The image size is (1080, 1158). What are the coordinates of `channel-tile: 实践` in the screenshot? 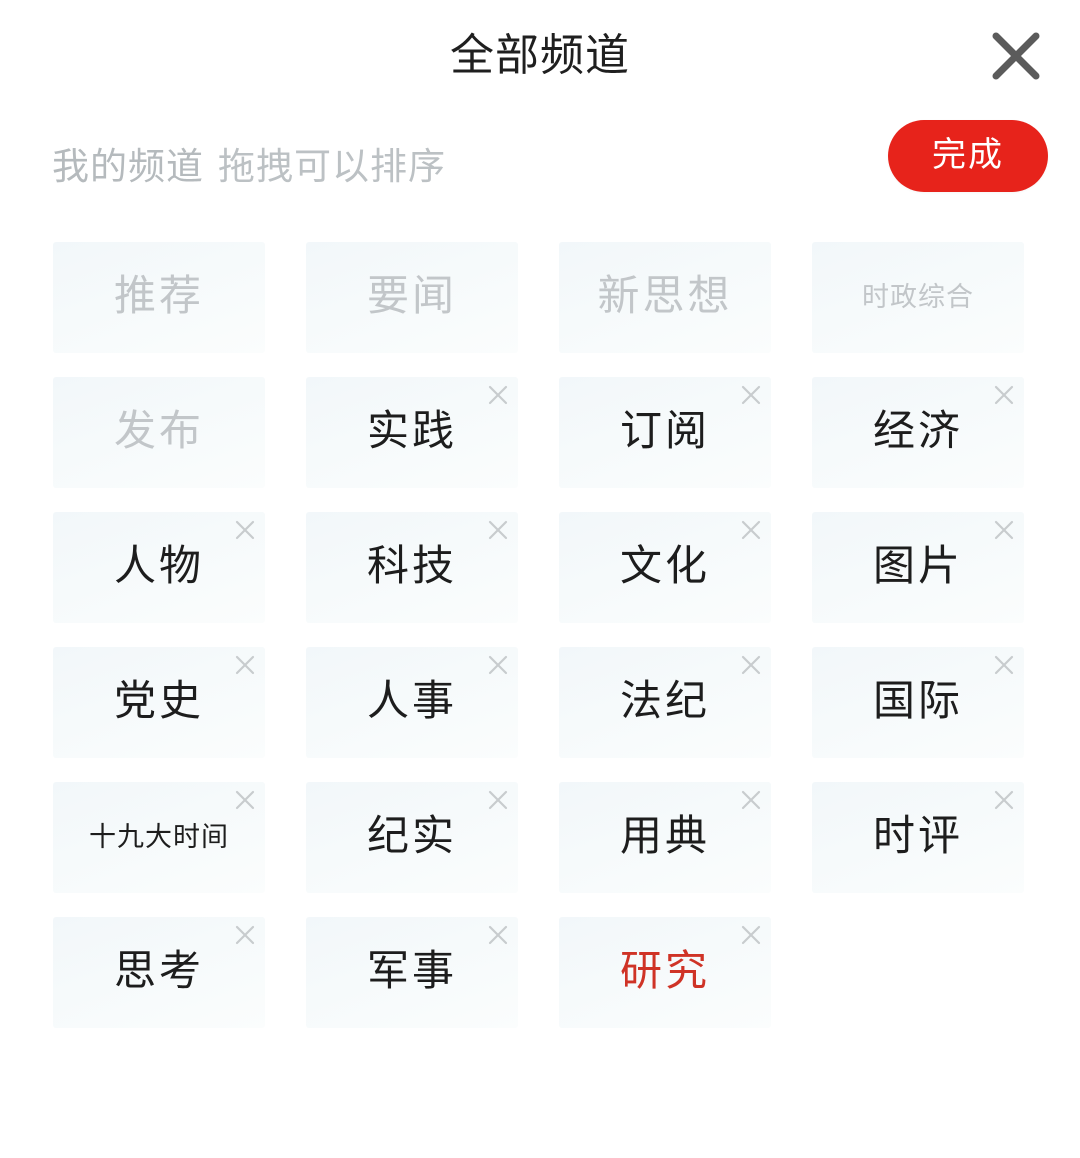 It's located at (412, 432).